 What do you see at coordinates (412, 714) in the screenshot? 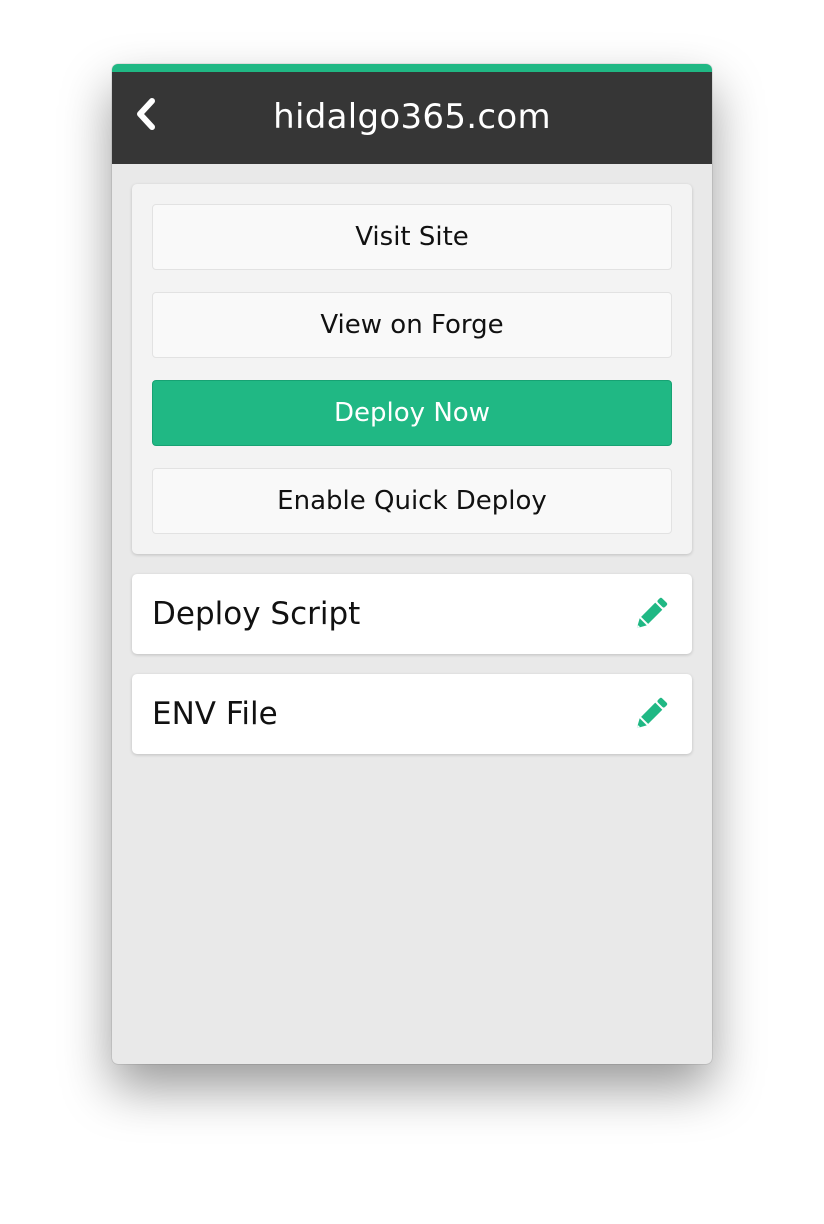
I see `env-file-item: ENV File` at bounding box center [412, 714].